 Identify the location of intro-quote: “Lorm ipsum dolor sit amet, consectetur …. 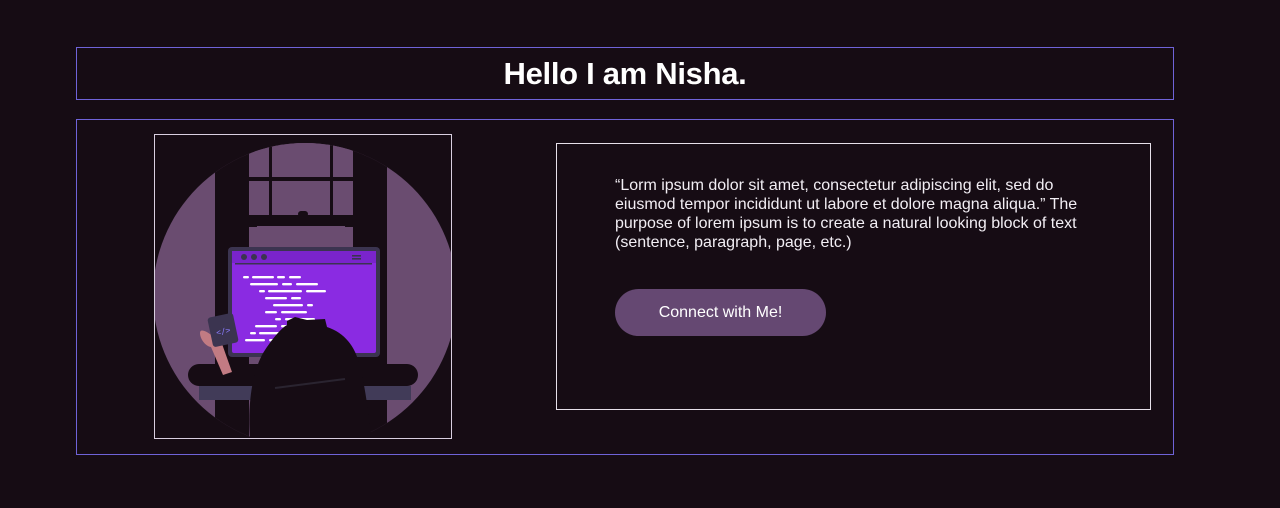
(846, 214).